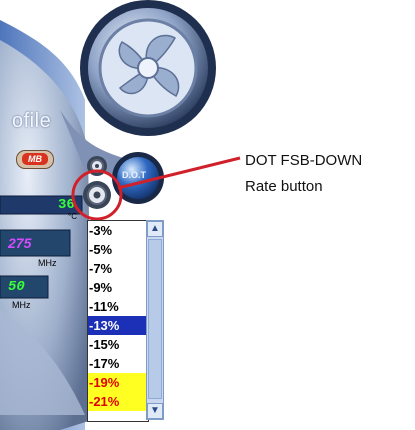 Image resolution: width=415 pixels, height=430 pixels. Describe the element at coordinates (118, 268) in the screenshot. I see `rate-option: -7%` at that location.